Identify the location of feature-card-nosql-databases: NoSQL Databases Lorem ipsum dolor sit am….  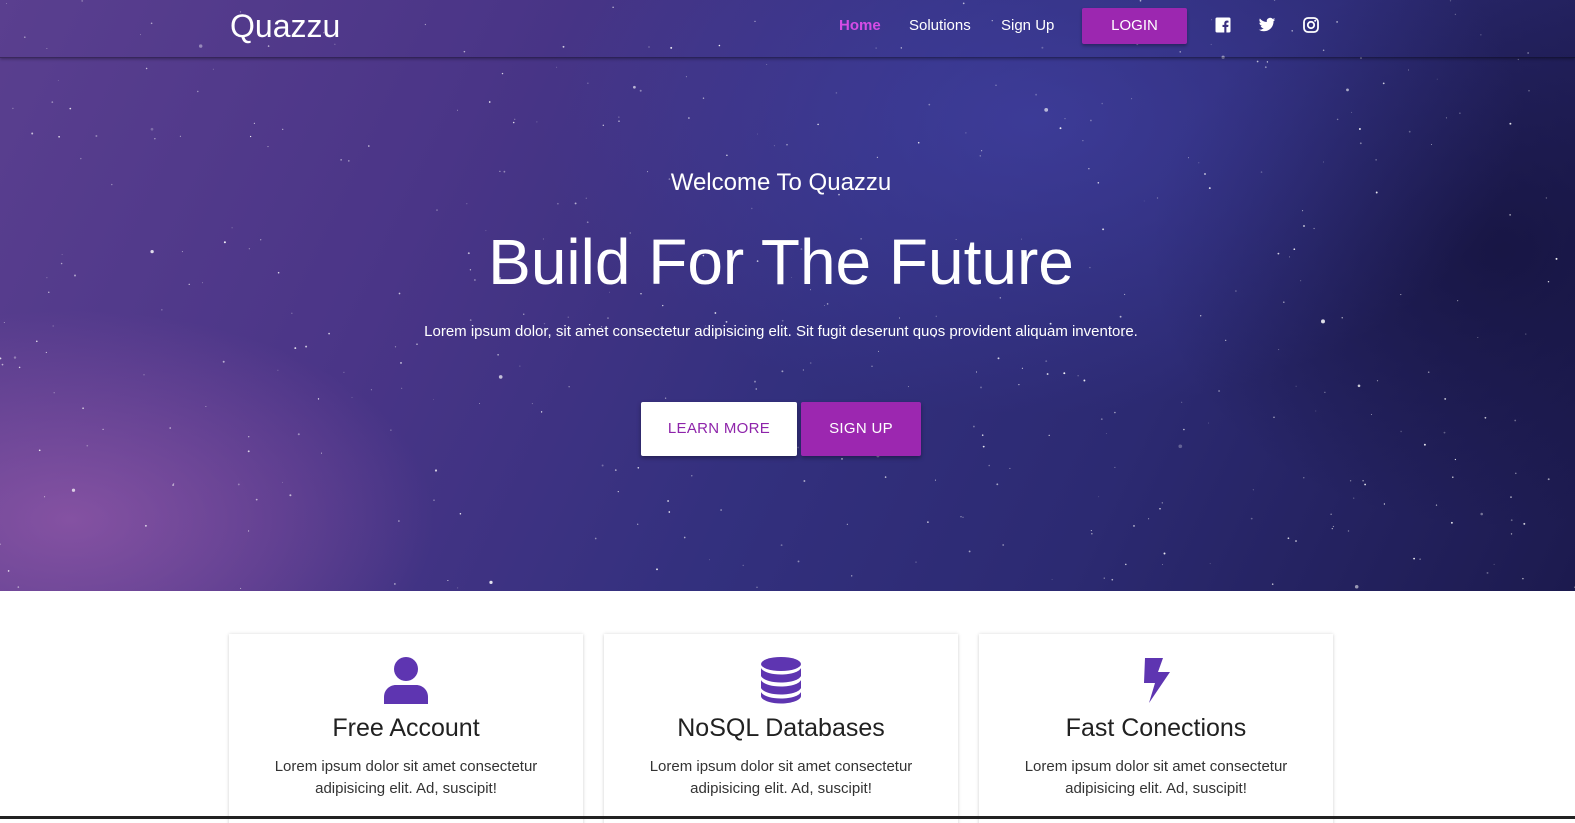
(781, 728).